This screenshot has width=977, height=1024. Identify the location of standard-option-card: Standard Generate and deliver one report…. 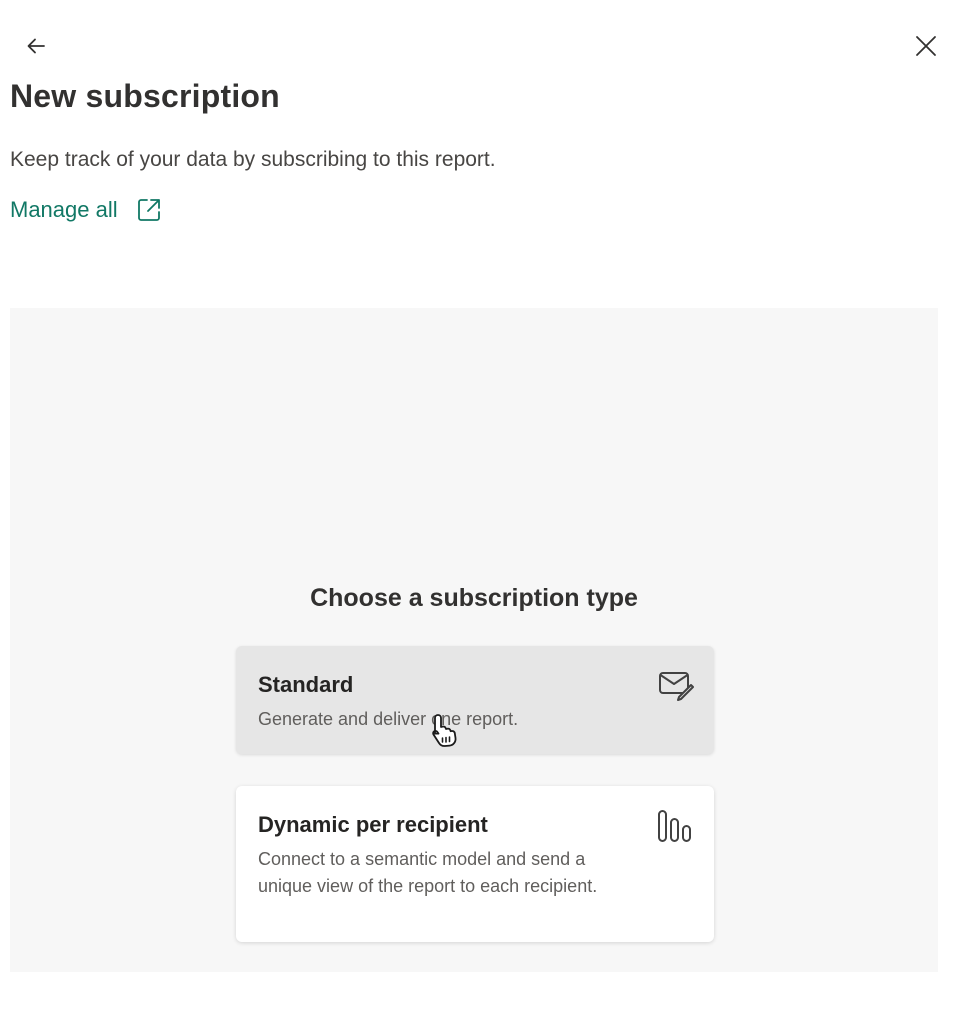
(475, 700).